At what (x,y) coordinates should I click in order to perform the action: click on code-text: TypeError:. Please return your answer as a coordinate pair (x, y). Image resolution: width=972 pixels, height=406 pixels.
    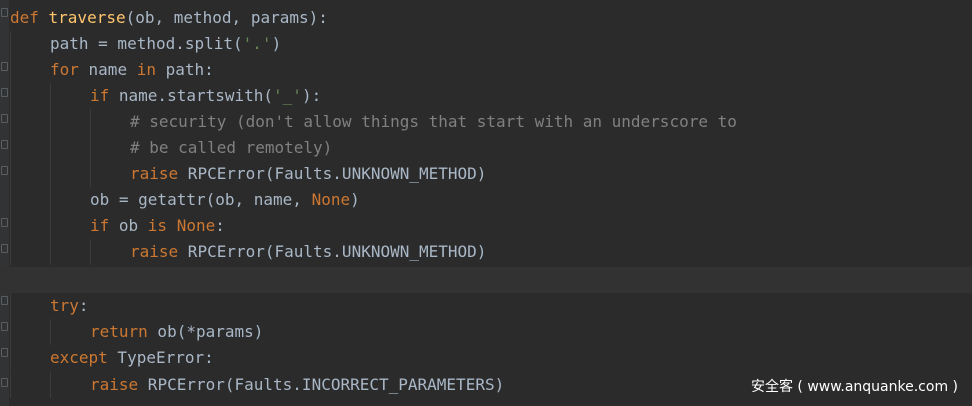
    Looking at the image, I should click on (160, 357).